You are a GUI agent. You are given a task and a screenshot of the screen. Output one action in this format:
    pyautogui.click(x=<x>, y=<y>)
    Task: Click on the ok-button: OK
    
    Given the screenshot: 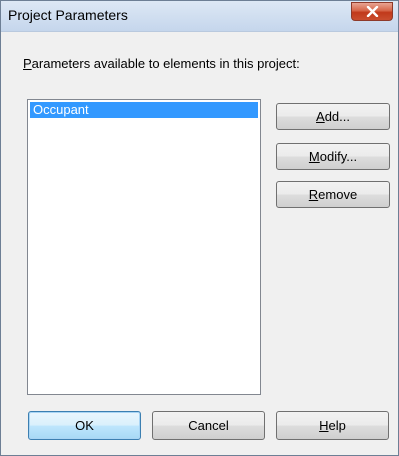 What is the action you would take?
    pyautogui.click(x=84, y=425)
    